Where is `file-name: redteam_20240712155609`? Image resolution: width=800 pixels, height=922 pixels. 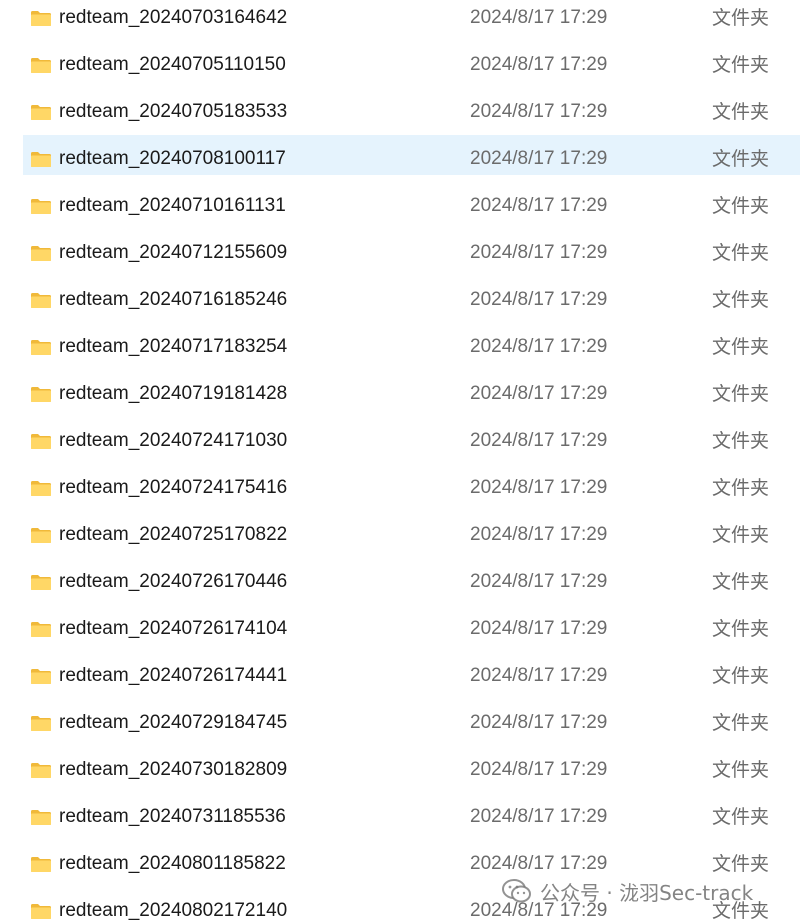
file-name: redteam_20240712155609 is located at coordinates (173, 252).